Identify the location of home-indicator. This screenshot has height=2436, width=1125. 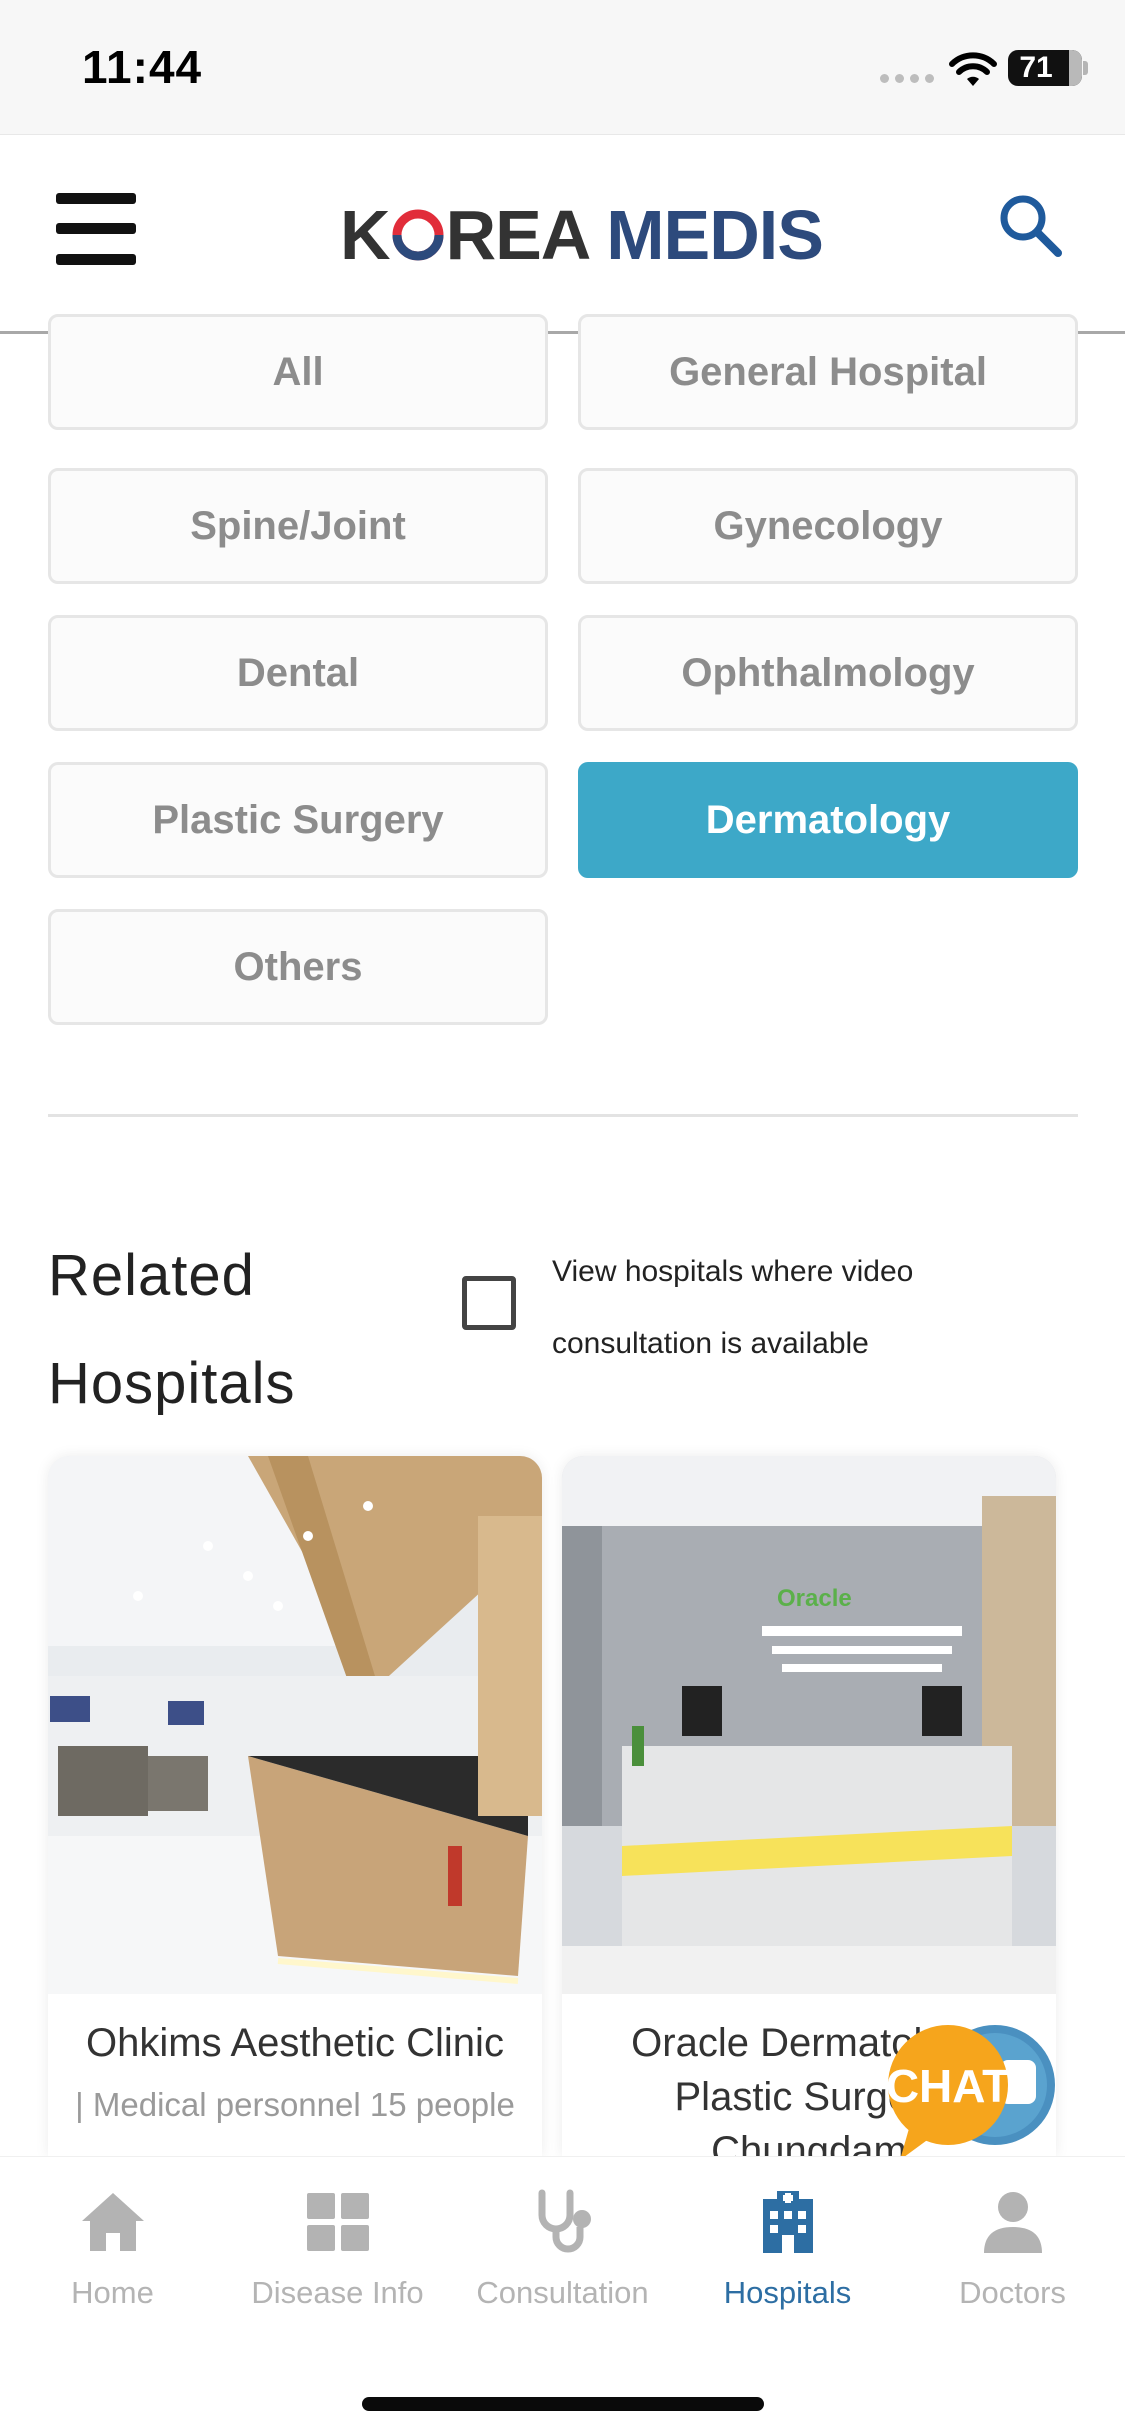
(563, 2404).